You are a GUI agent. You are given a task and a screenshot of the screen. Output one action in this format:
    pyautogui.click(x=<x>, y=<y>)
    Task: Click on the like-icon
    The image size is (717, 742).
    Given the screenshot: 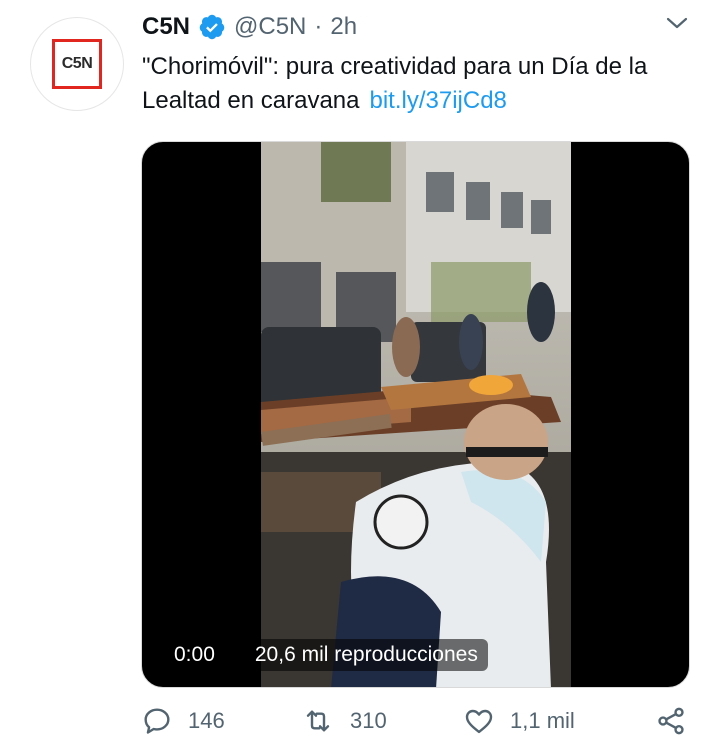 What is the action you would take?
    pyautogui.click(x=479, y=721)
    